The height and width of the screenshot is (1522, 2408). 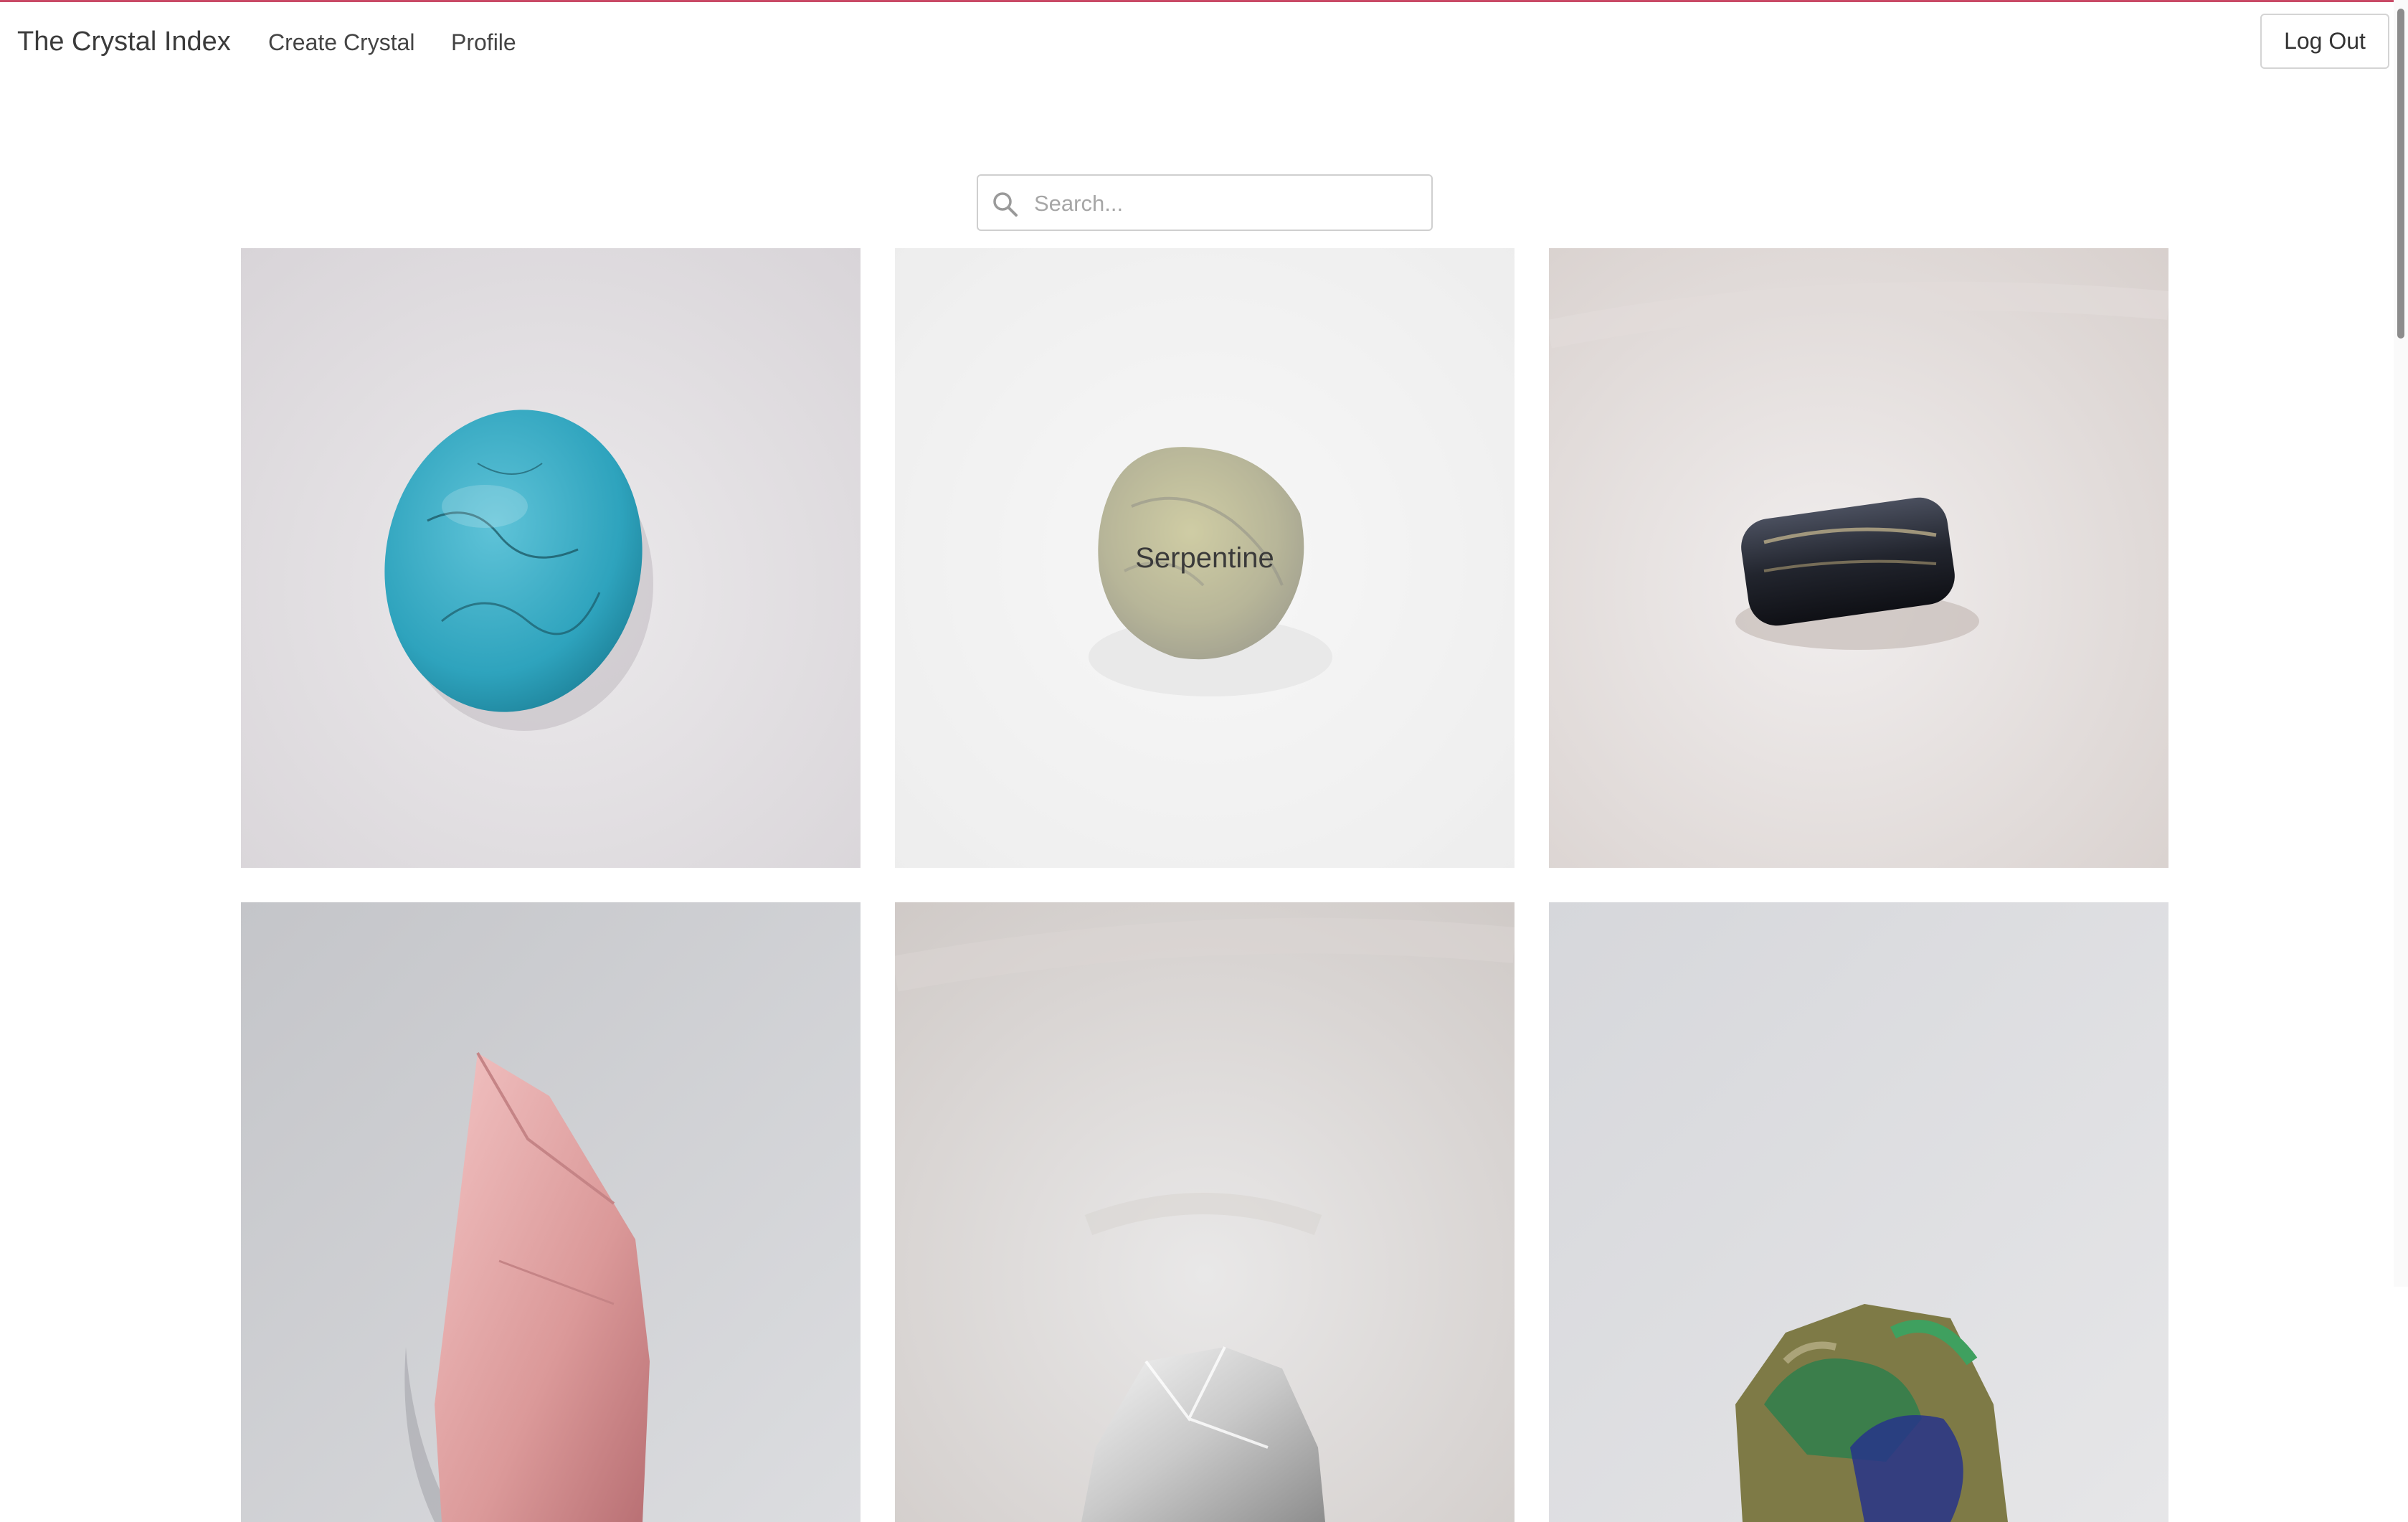 I want to click on crystal-name-label: Serpentine, so click(x=1204, y=558).